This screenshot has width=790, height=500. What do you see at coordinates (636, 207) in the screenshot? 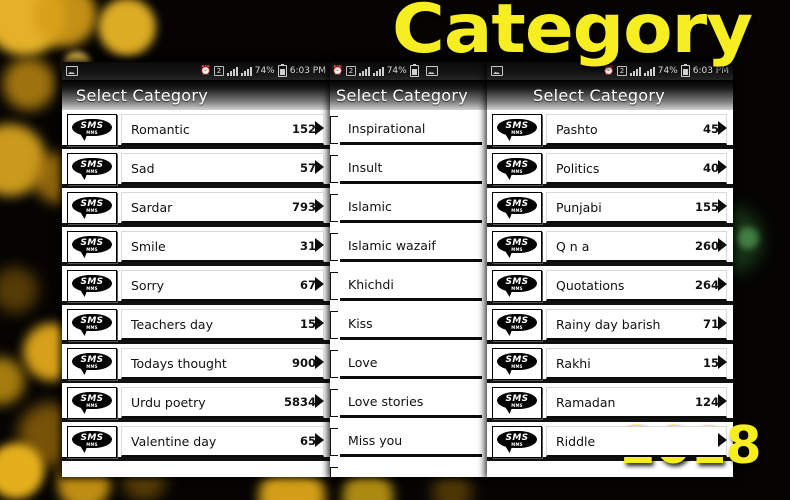
I see `category-card: Punjabi 155` at bounding box center [636, 207].